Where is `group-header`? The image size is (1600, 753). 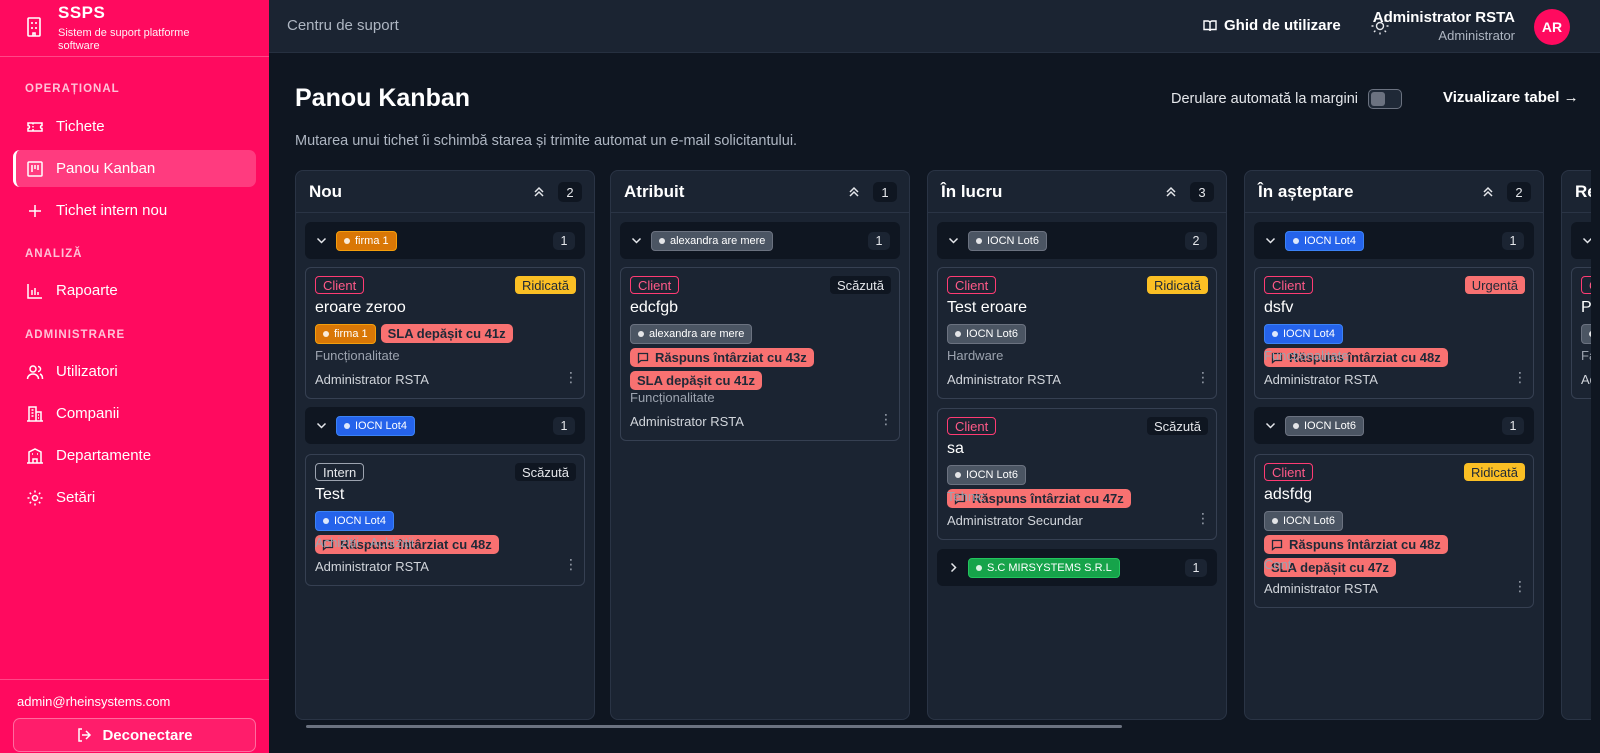 group-header is located at coordinates (1581, 240).